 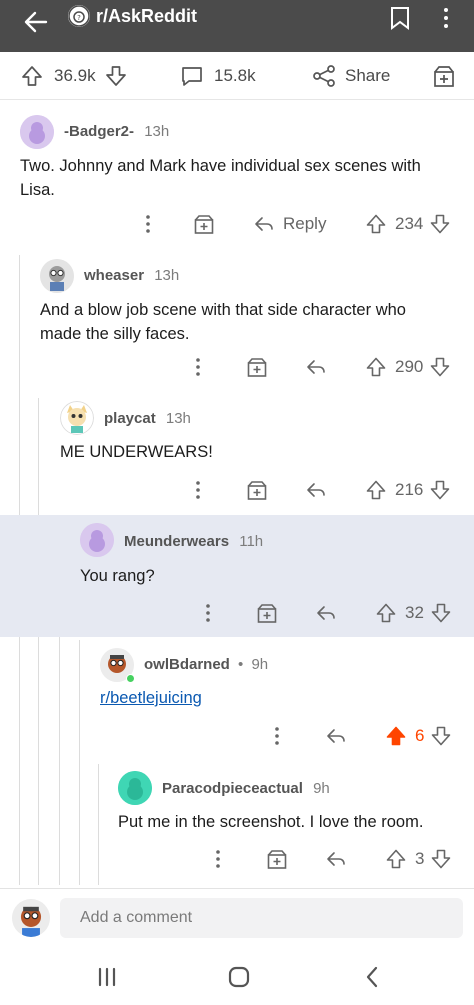 What do you see at coordinates (237, 367) in the screenshot?
I see `comment-actions: 290` at bounding box center [237, 367].